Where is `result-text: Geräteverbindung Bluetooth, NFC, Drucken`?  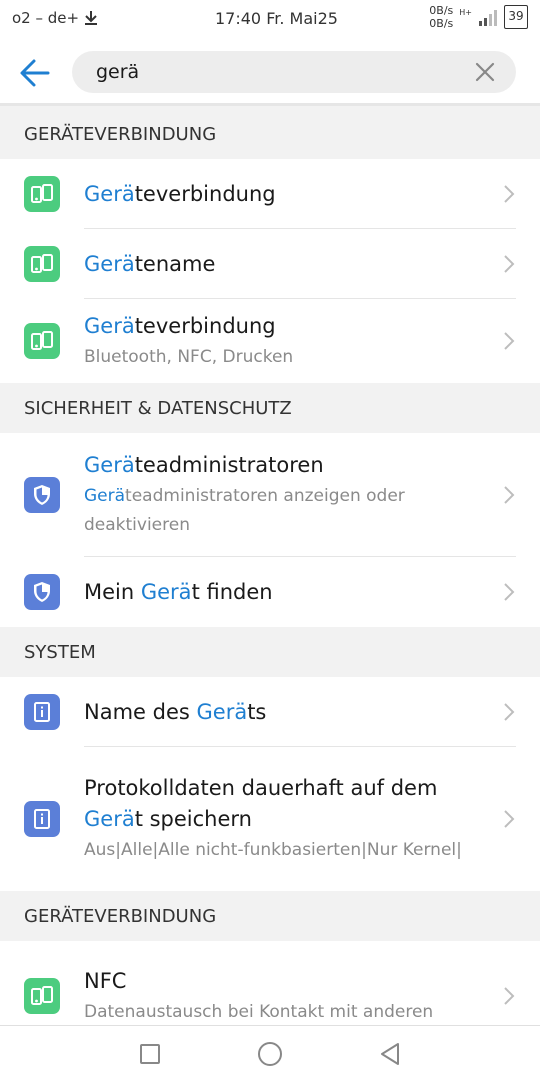 result-text: Geräteverbindung Bluetooth, NFC, Drucken is located at coordinates (300, 341).